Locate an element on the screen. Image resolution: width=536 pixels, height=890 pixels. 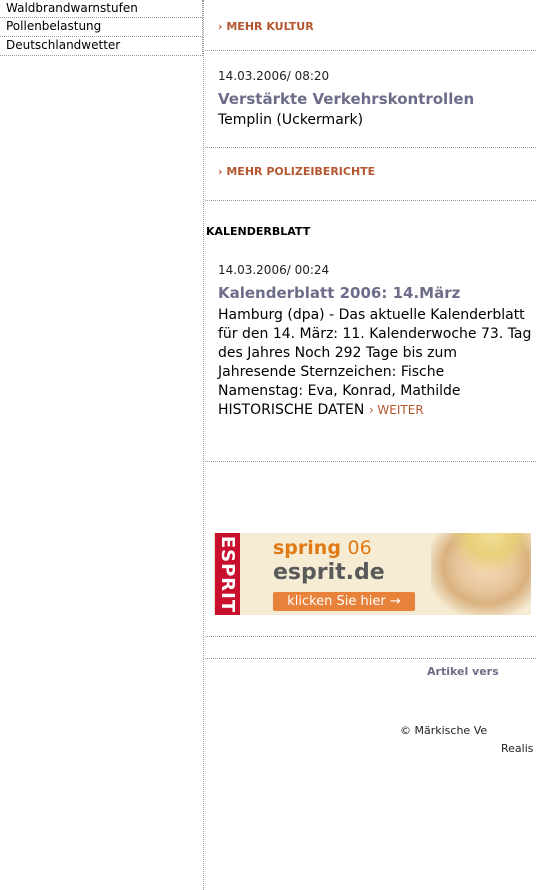
realisation-text: Realis is located at coordinates (517, 748).